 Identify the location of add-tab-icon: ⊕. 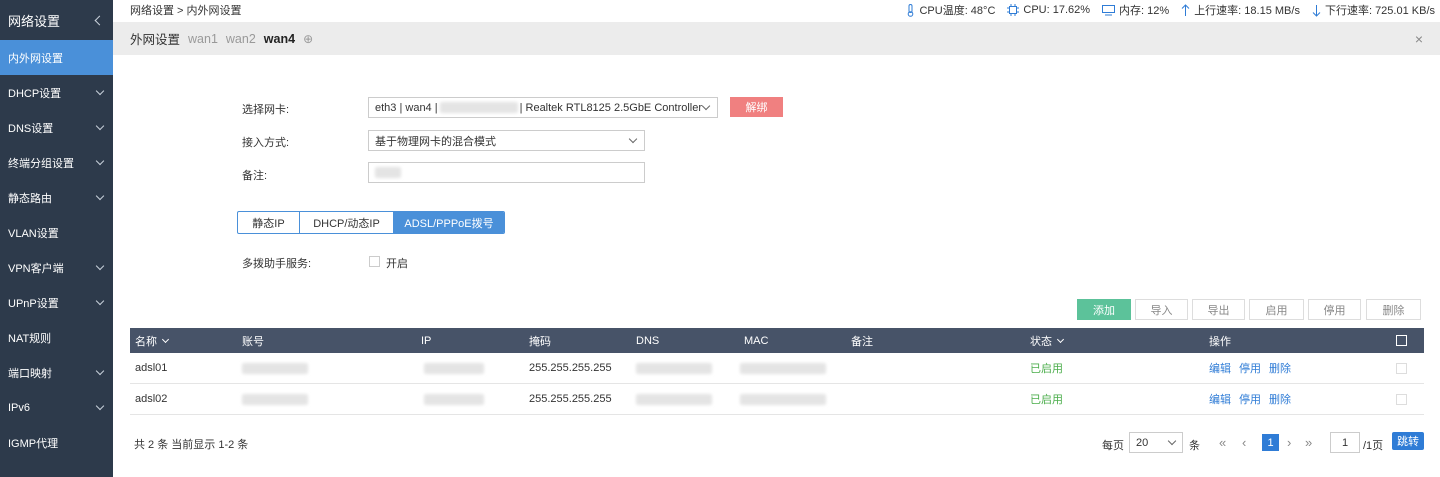
(308, 39).